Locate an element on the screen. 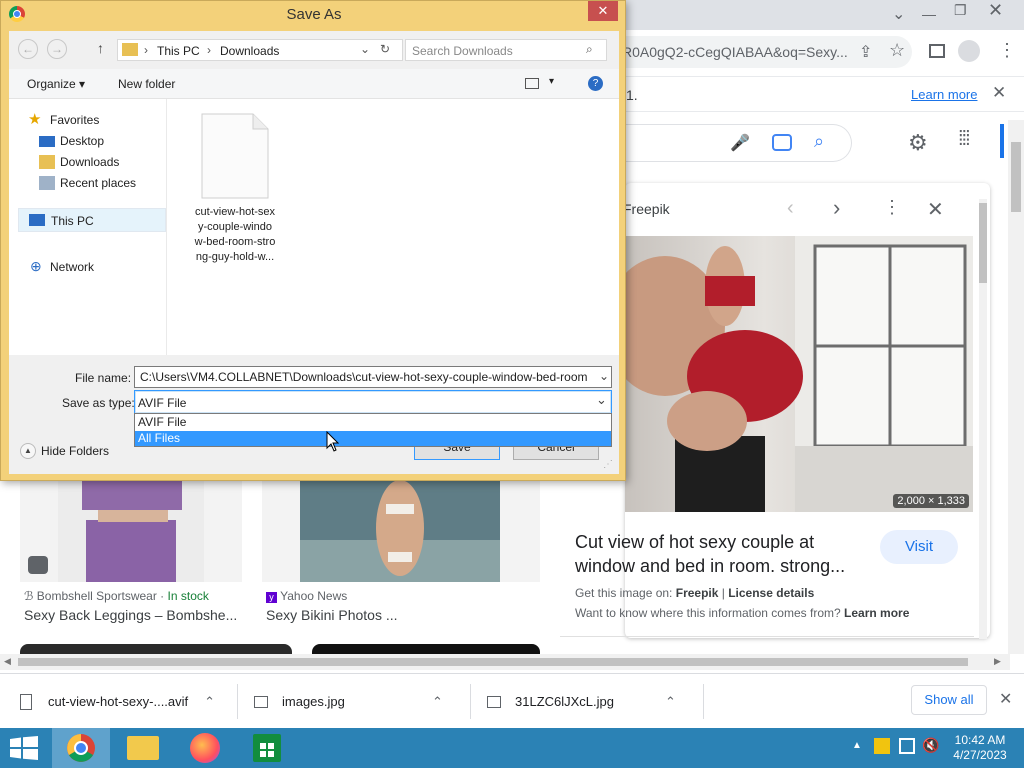 The image size is (1024, 771). help-icon: ? is located at coordinates (595, 83).